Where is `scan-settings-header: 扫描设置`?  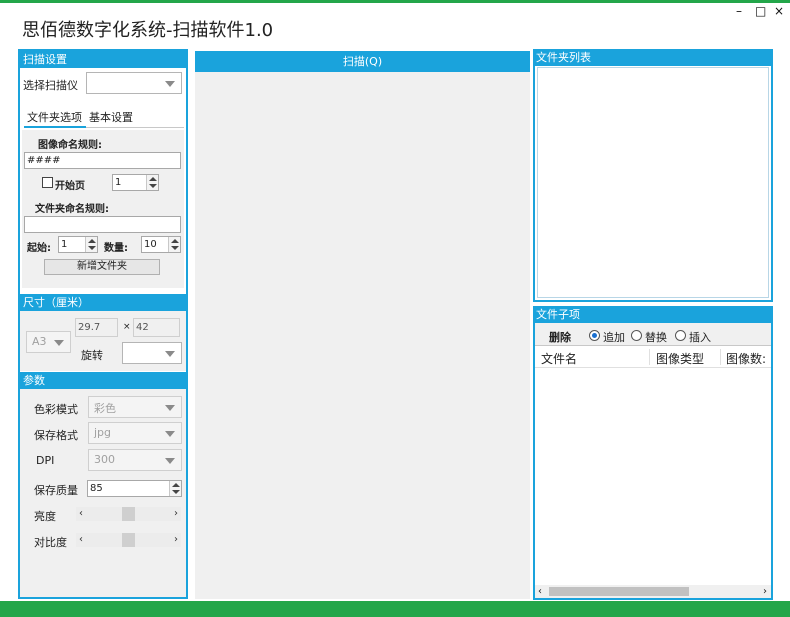
scan-settings-header: 扫描设置 is located at coordinates (103, 59).